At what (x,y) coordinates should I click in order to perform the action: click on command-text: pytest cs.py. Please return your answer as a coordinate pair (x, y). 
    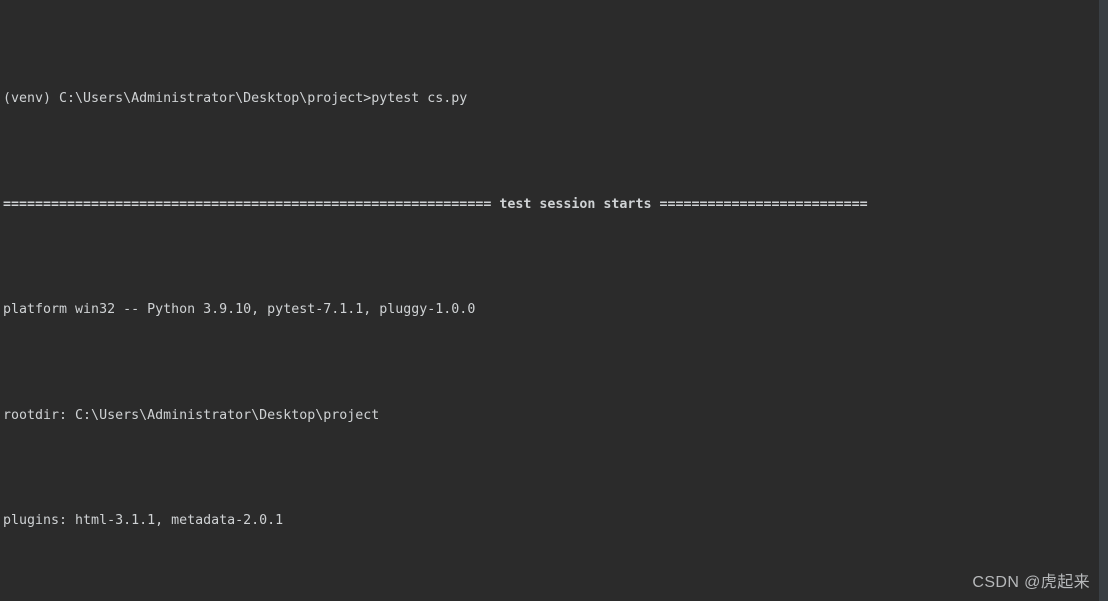
    Looking at the image, I should click on (419, 99).